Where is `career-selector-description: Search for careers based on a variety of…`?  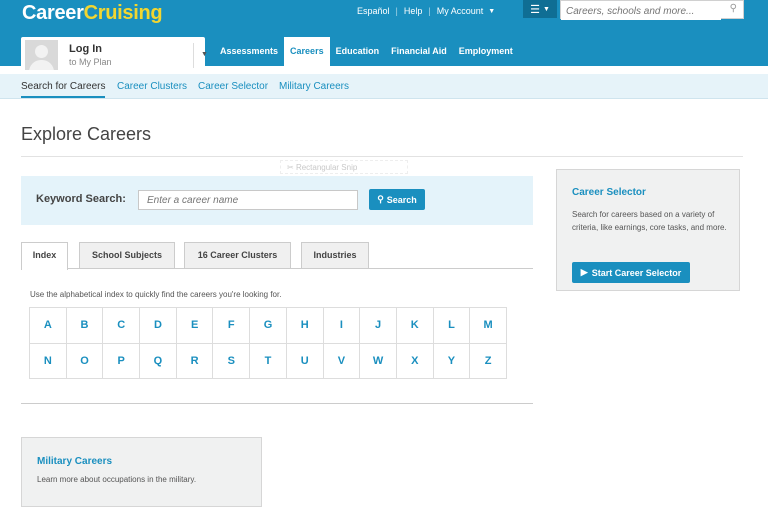 career-selector-description: Search for careers based on a variety of… is located at coordinates (649, 221).